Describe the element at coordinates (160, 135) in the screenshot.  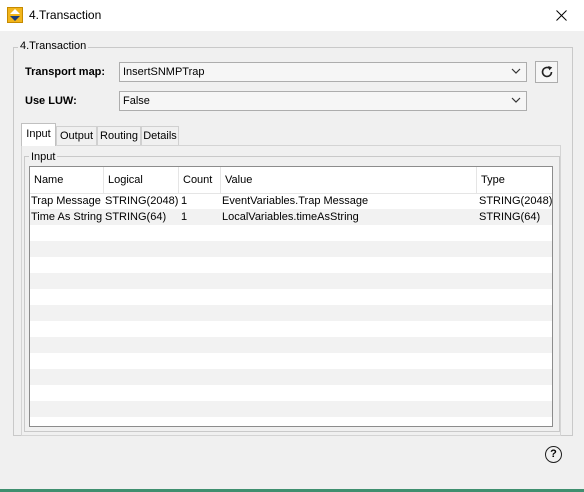
I see `tab-details: Details` at that location.